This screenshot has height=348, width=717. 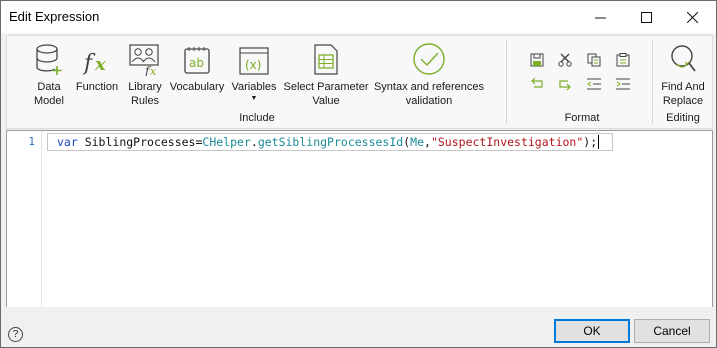 I want to click on maximize-icon, so click(x=646, y=17).